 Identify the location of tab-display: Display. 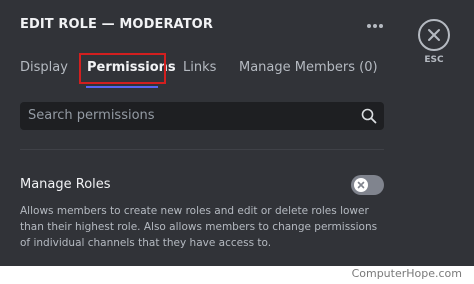
(44, 67).